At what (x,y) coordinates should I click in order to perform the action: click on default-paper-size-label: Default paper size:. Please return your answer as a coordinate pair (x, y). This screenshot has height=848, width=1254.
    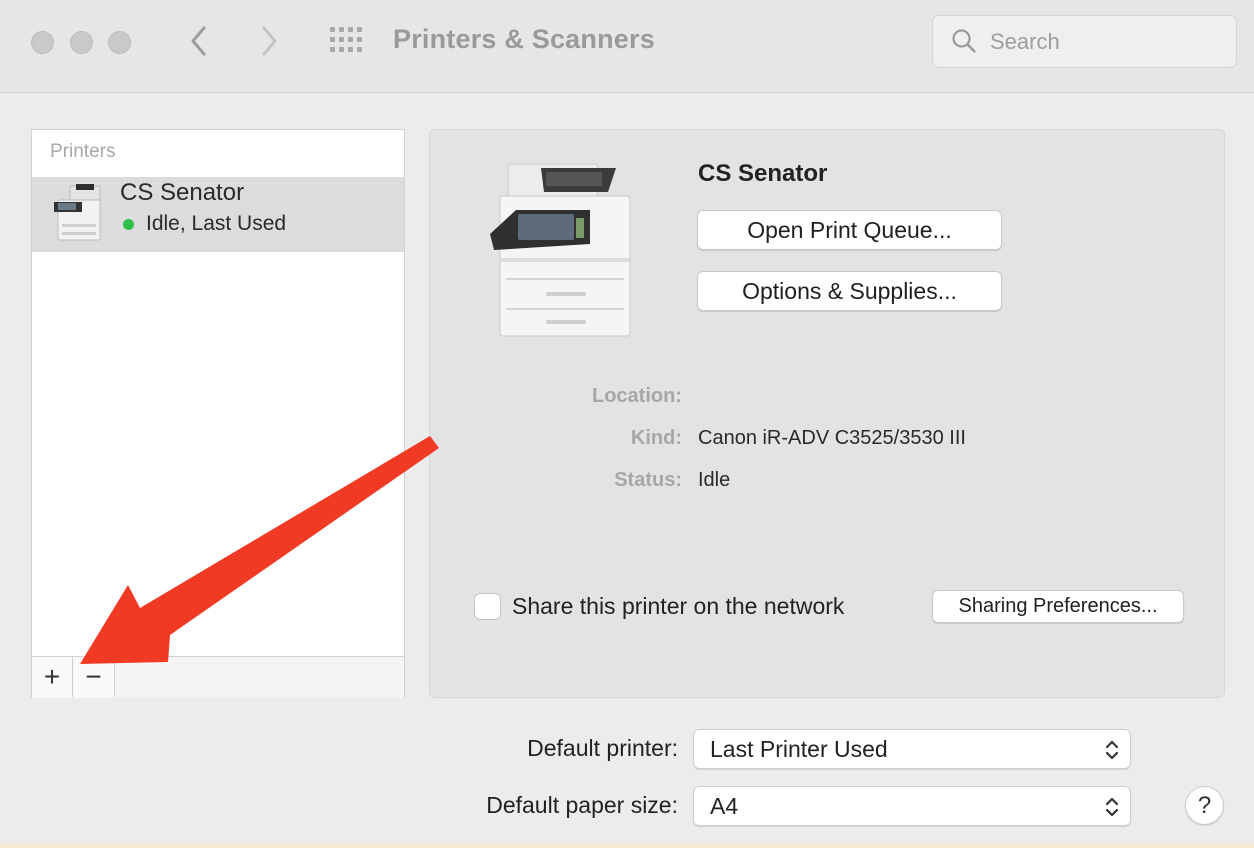
    Looking at the image, I should click on (582, 805).